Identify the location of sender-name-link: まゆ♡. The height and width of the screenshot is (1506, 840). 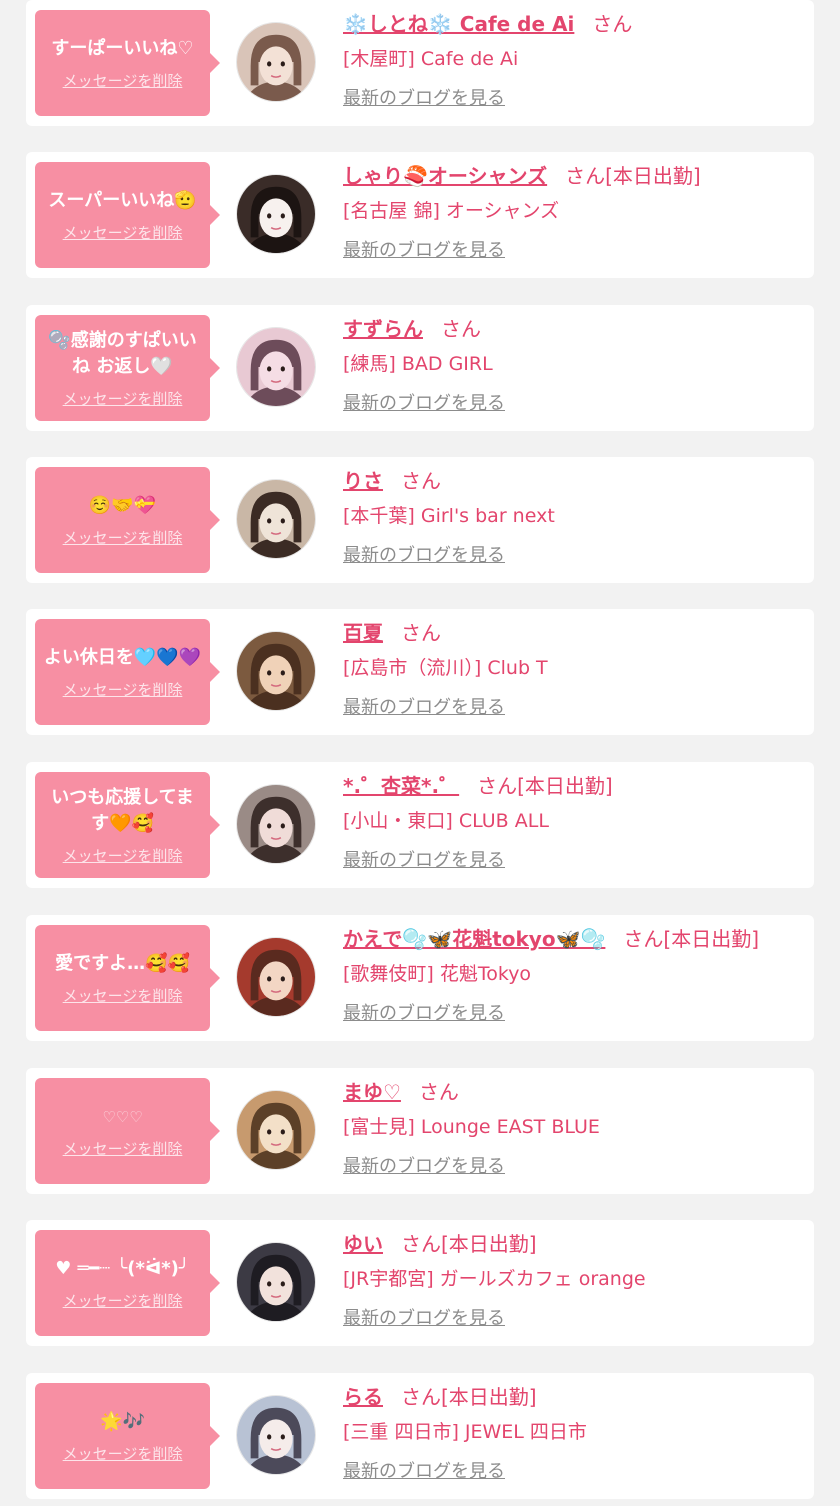
(372, 1092).